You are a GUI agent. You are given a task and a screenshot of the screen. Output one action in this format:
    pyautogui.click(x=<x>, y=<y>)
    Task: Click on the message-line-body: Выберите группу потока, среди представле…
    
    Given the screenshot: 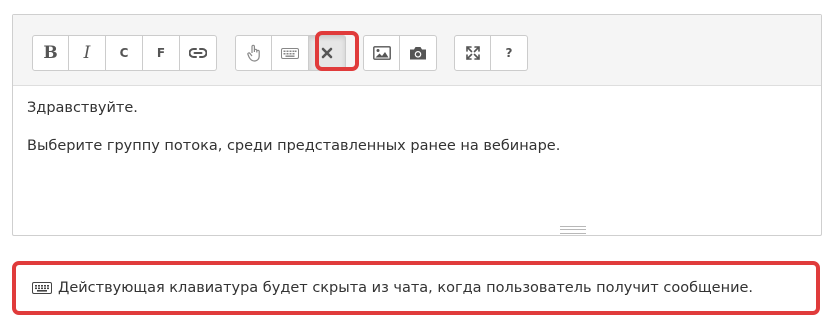 What is the action you would take?
    pyautogui.click(x=294, y=146)
    